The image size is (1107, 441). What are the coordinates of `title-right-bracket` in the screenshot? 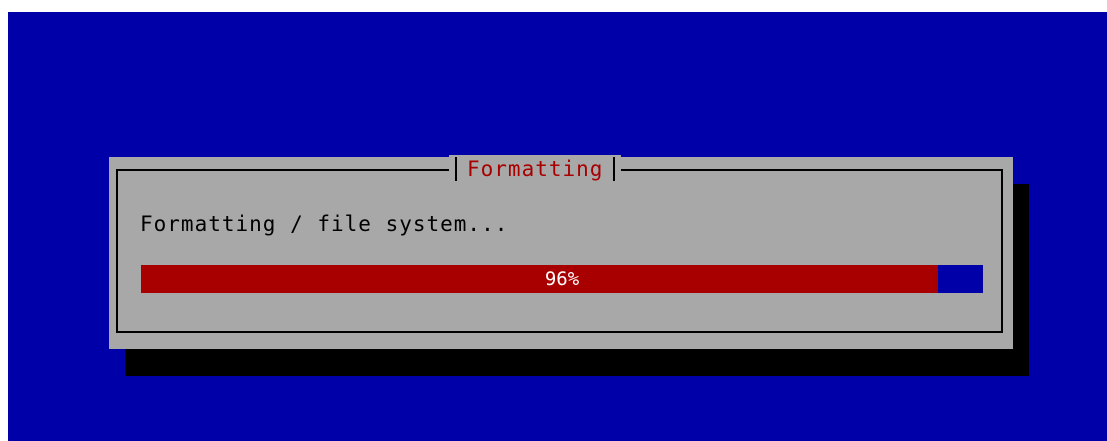 It's located at (614, 169).